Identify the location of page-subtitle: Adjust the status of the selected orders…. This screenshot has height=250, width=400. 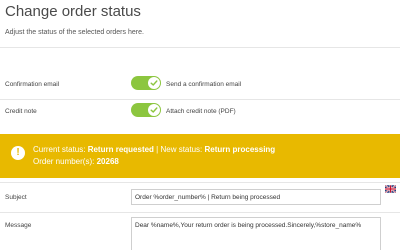
(74, 32).